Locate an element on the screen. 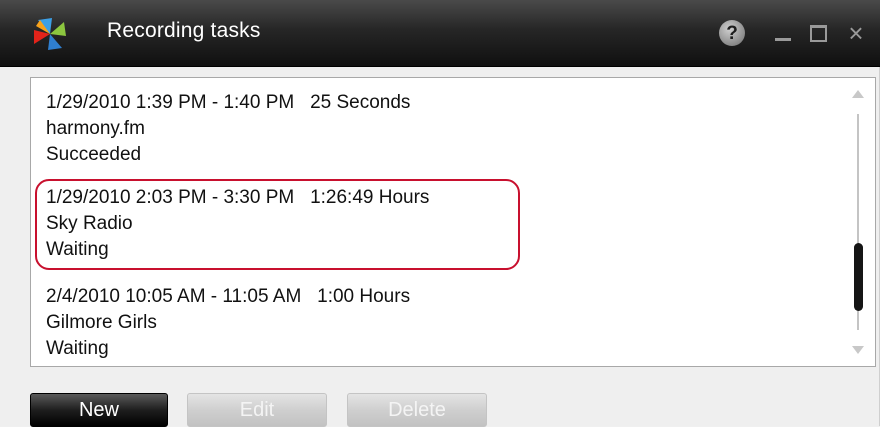 The image size is (880, 427). close-icon: × is located at coordinates (856, 33).